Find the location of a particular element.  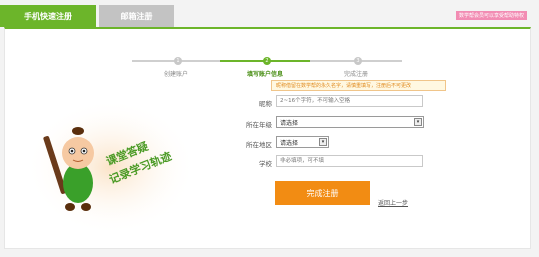

mascot-hair-bun is located at coordinates (78, 131).